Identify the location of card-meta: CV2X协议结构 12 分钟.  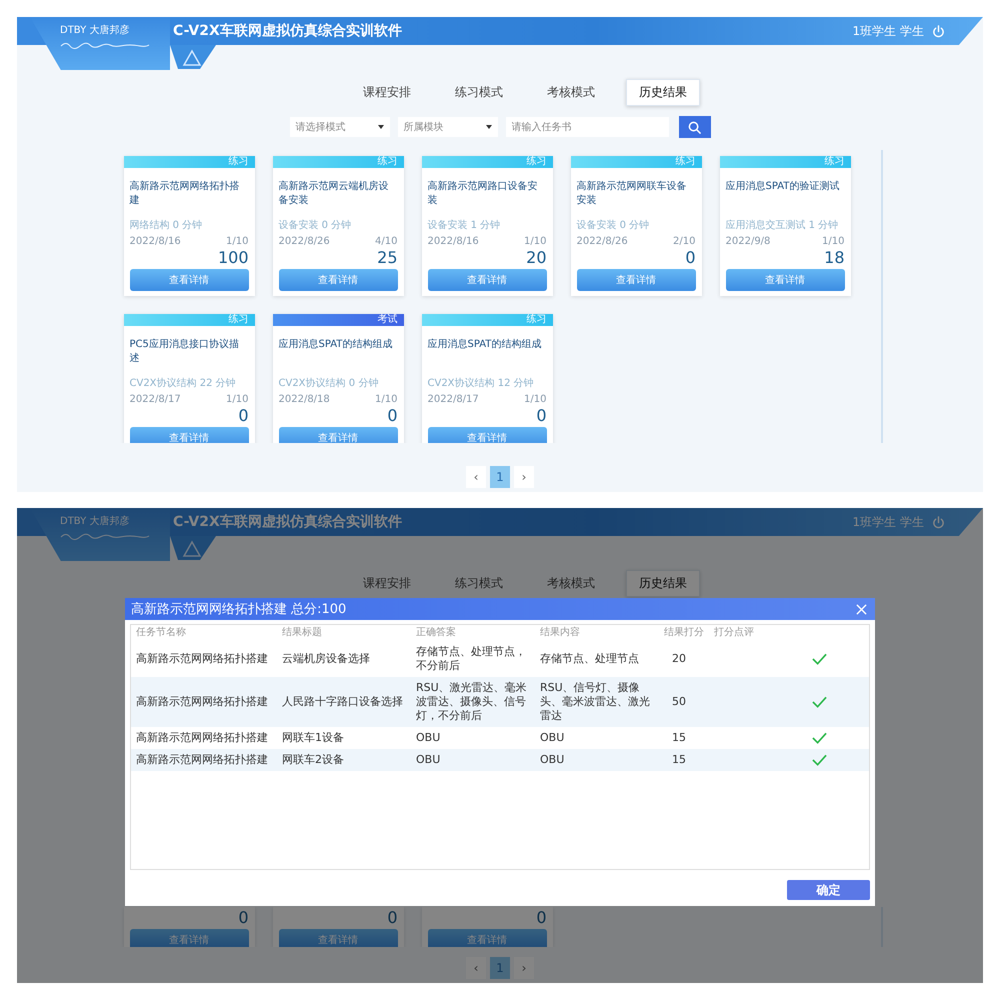
(480, 383).